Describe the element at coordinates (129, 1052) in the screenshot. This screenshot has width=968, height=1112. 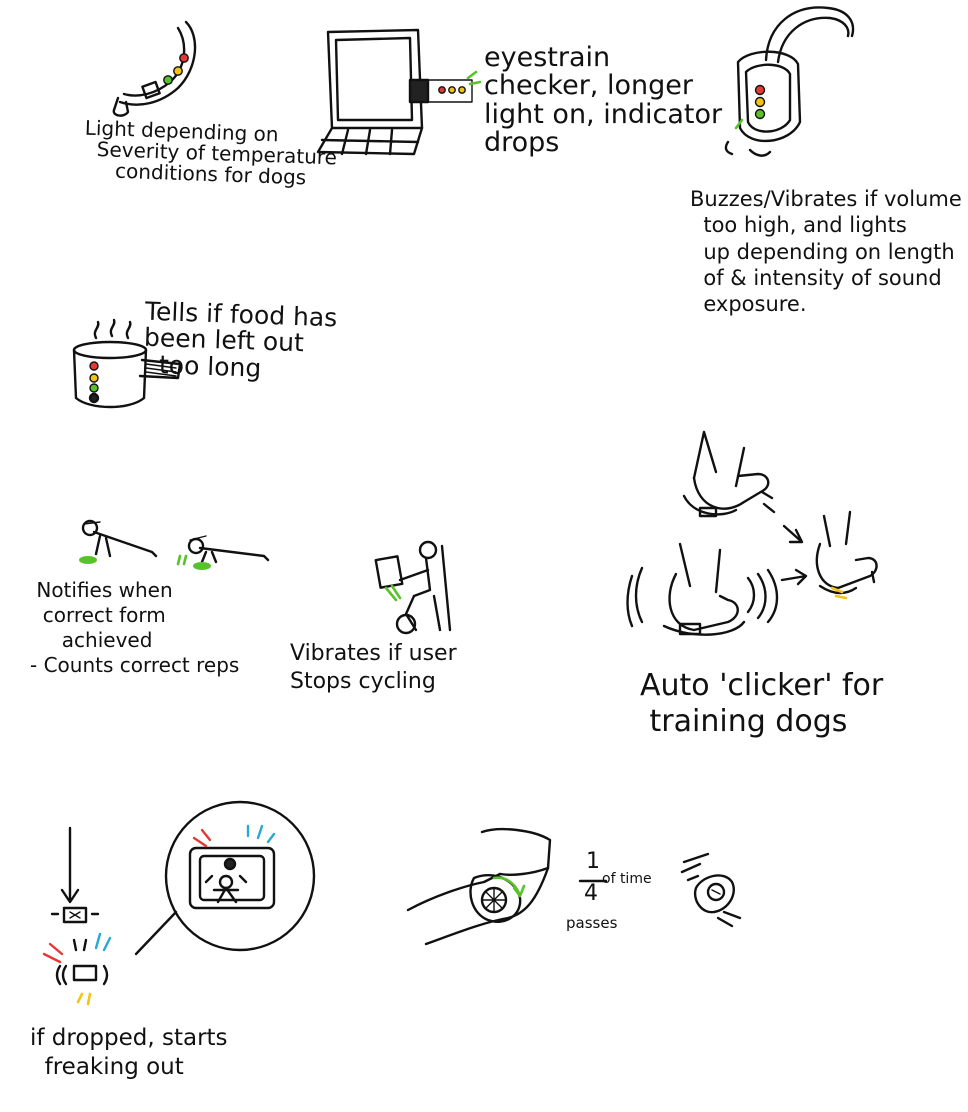
I see `dropped-device-caption: if dropped, starts freaking out` at that location.